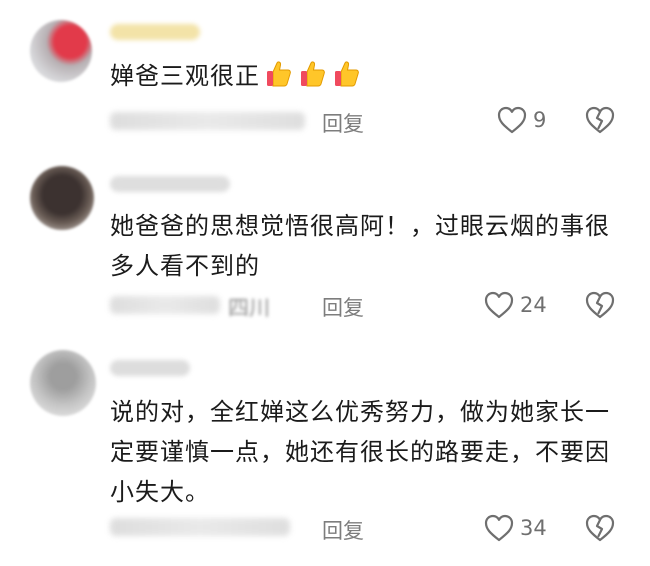  I want to click on like-count: 9, so click(540, 120).